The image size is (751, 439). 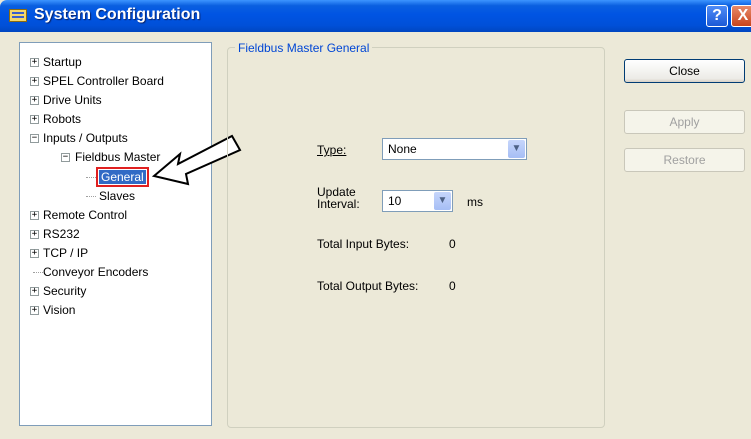 What do you see at coordinates (338, 204) in the screenshot?
I see `update-label-line2: Interval:` at bounding box center [338, 204].